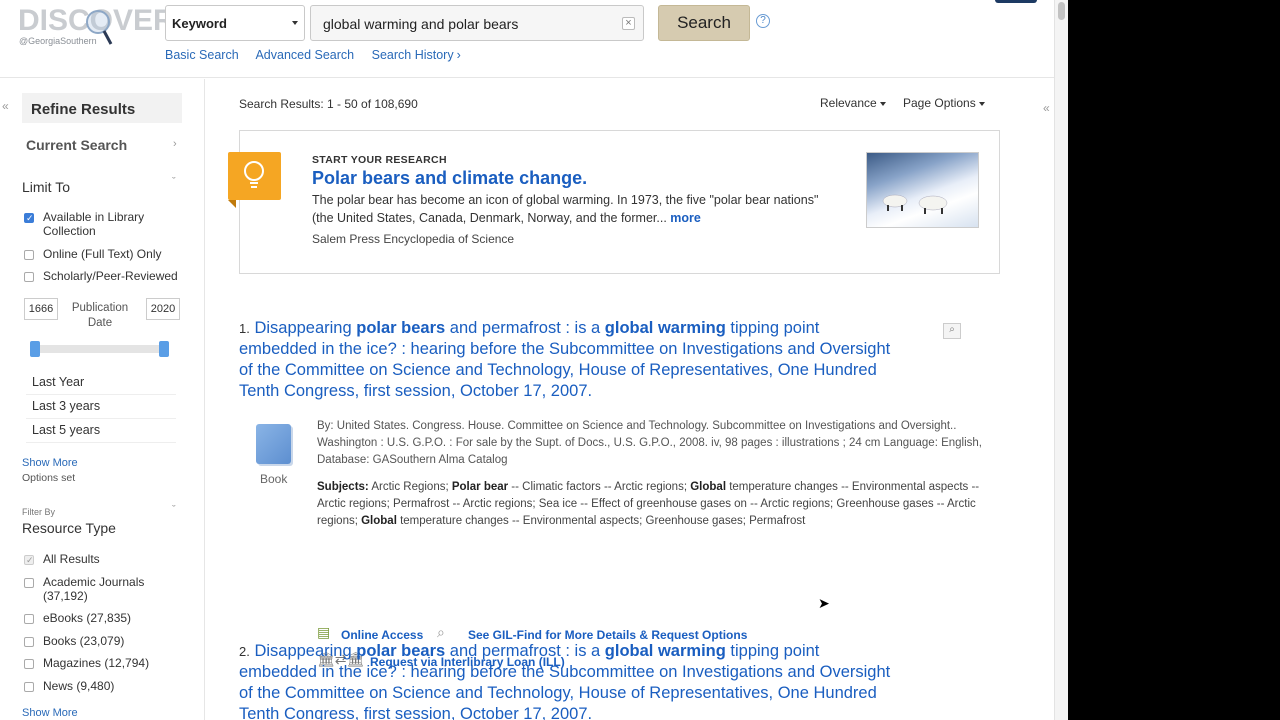 The image size is (1280, 720). I want to click on advanced-search-link: Advanced Search, so click(304, 55).